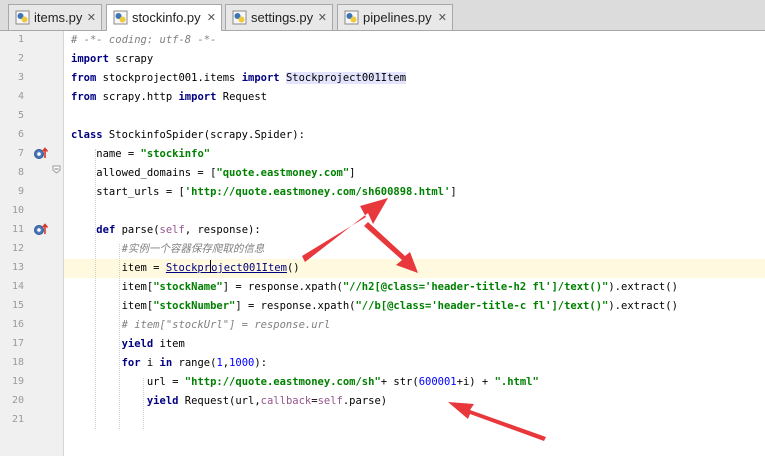 Image resolution: width=765 pixels, height=456 pixels. I want to click on tab-settings-py: settings.py ✕, so click(279, 17).